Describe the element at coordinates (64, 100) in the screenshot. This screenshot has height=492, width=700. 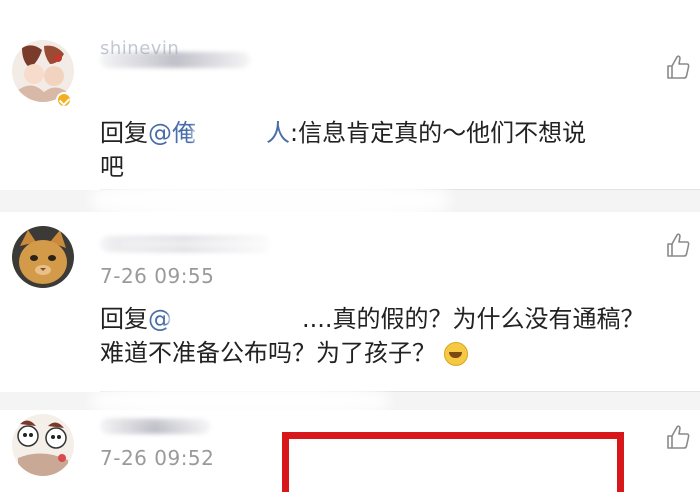
I see `verified-badge-icon` at that location.